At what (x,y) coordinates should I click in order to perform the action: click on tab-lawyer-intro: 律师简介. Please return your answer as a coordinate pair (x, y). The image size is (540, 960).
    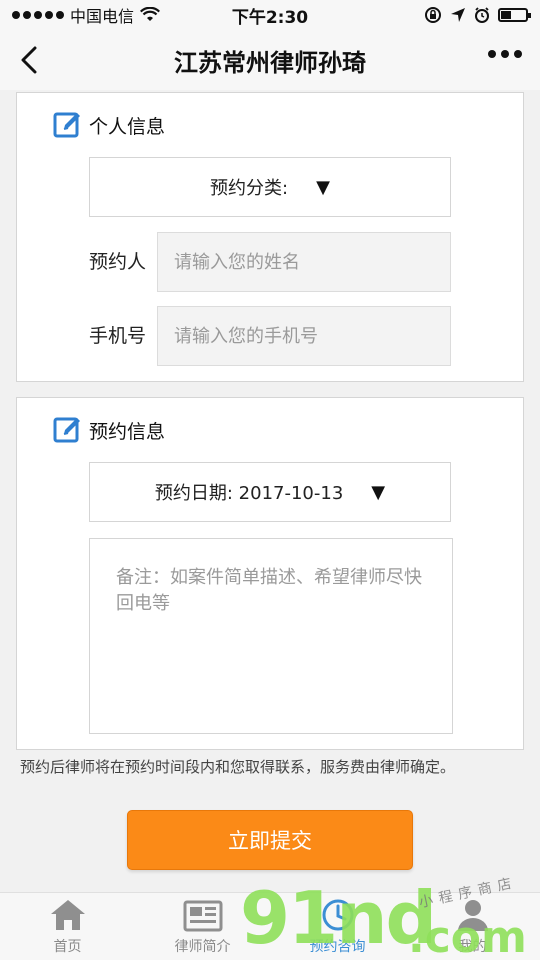
    Looking at the image, I should click on (202, 926).